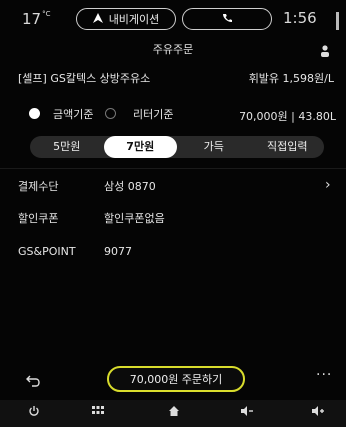 The image size is (346, 427). What do you see at coordinates (98, 412) in the screenshot?
I see `apps-grid-icon` at bounding box center [98, 412].